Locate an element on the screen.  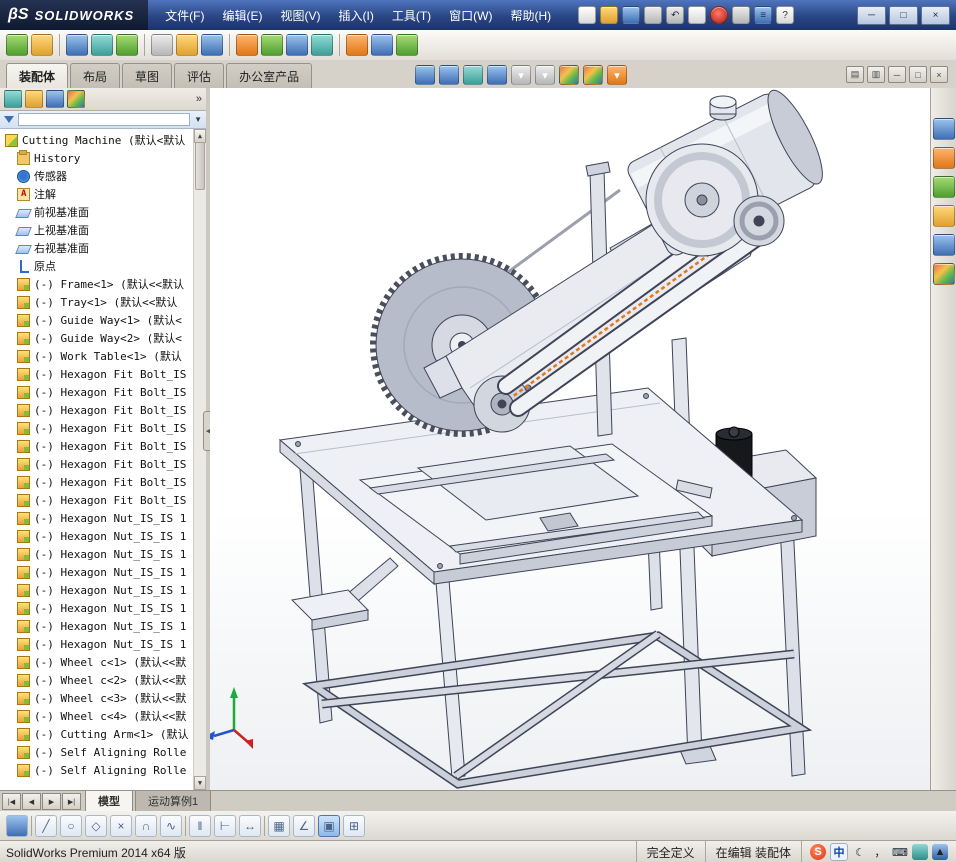
previous-study-button: ◀ is located at coordinates (31, 801).